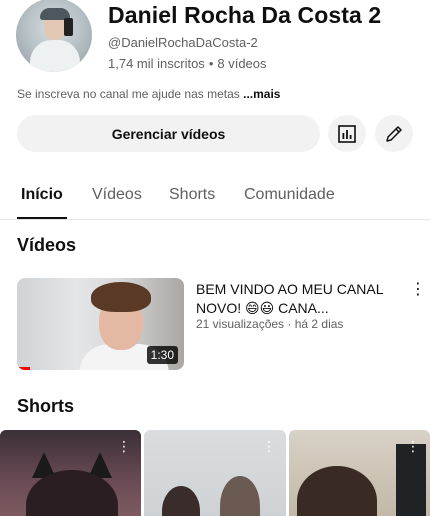  I want to click on tab-videos: Vídeos, so click(117, 195).